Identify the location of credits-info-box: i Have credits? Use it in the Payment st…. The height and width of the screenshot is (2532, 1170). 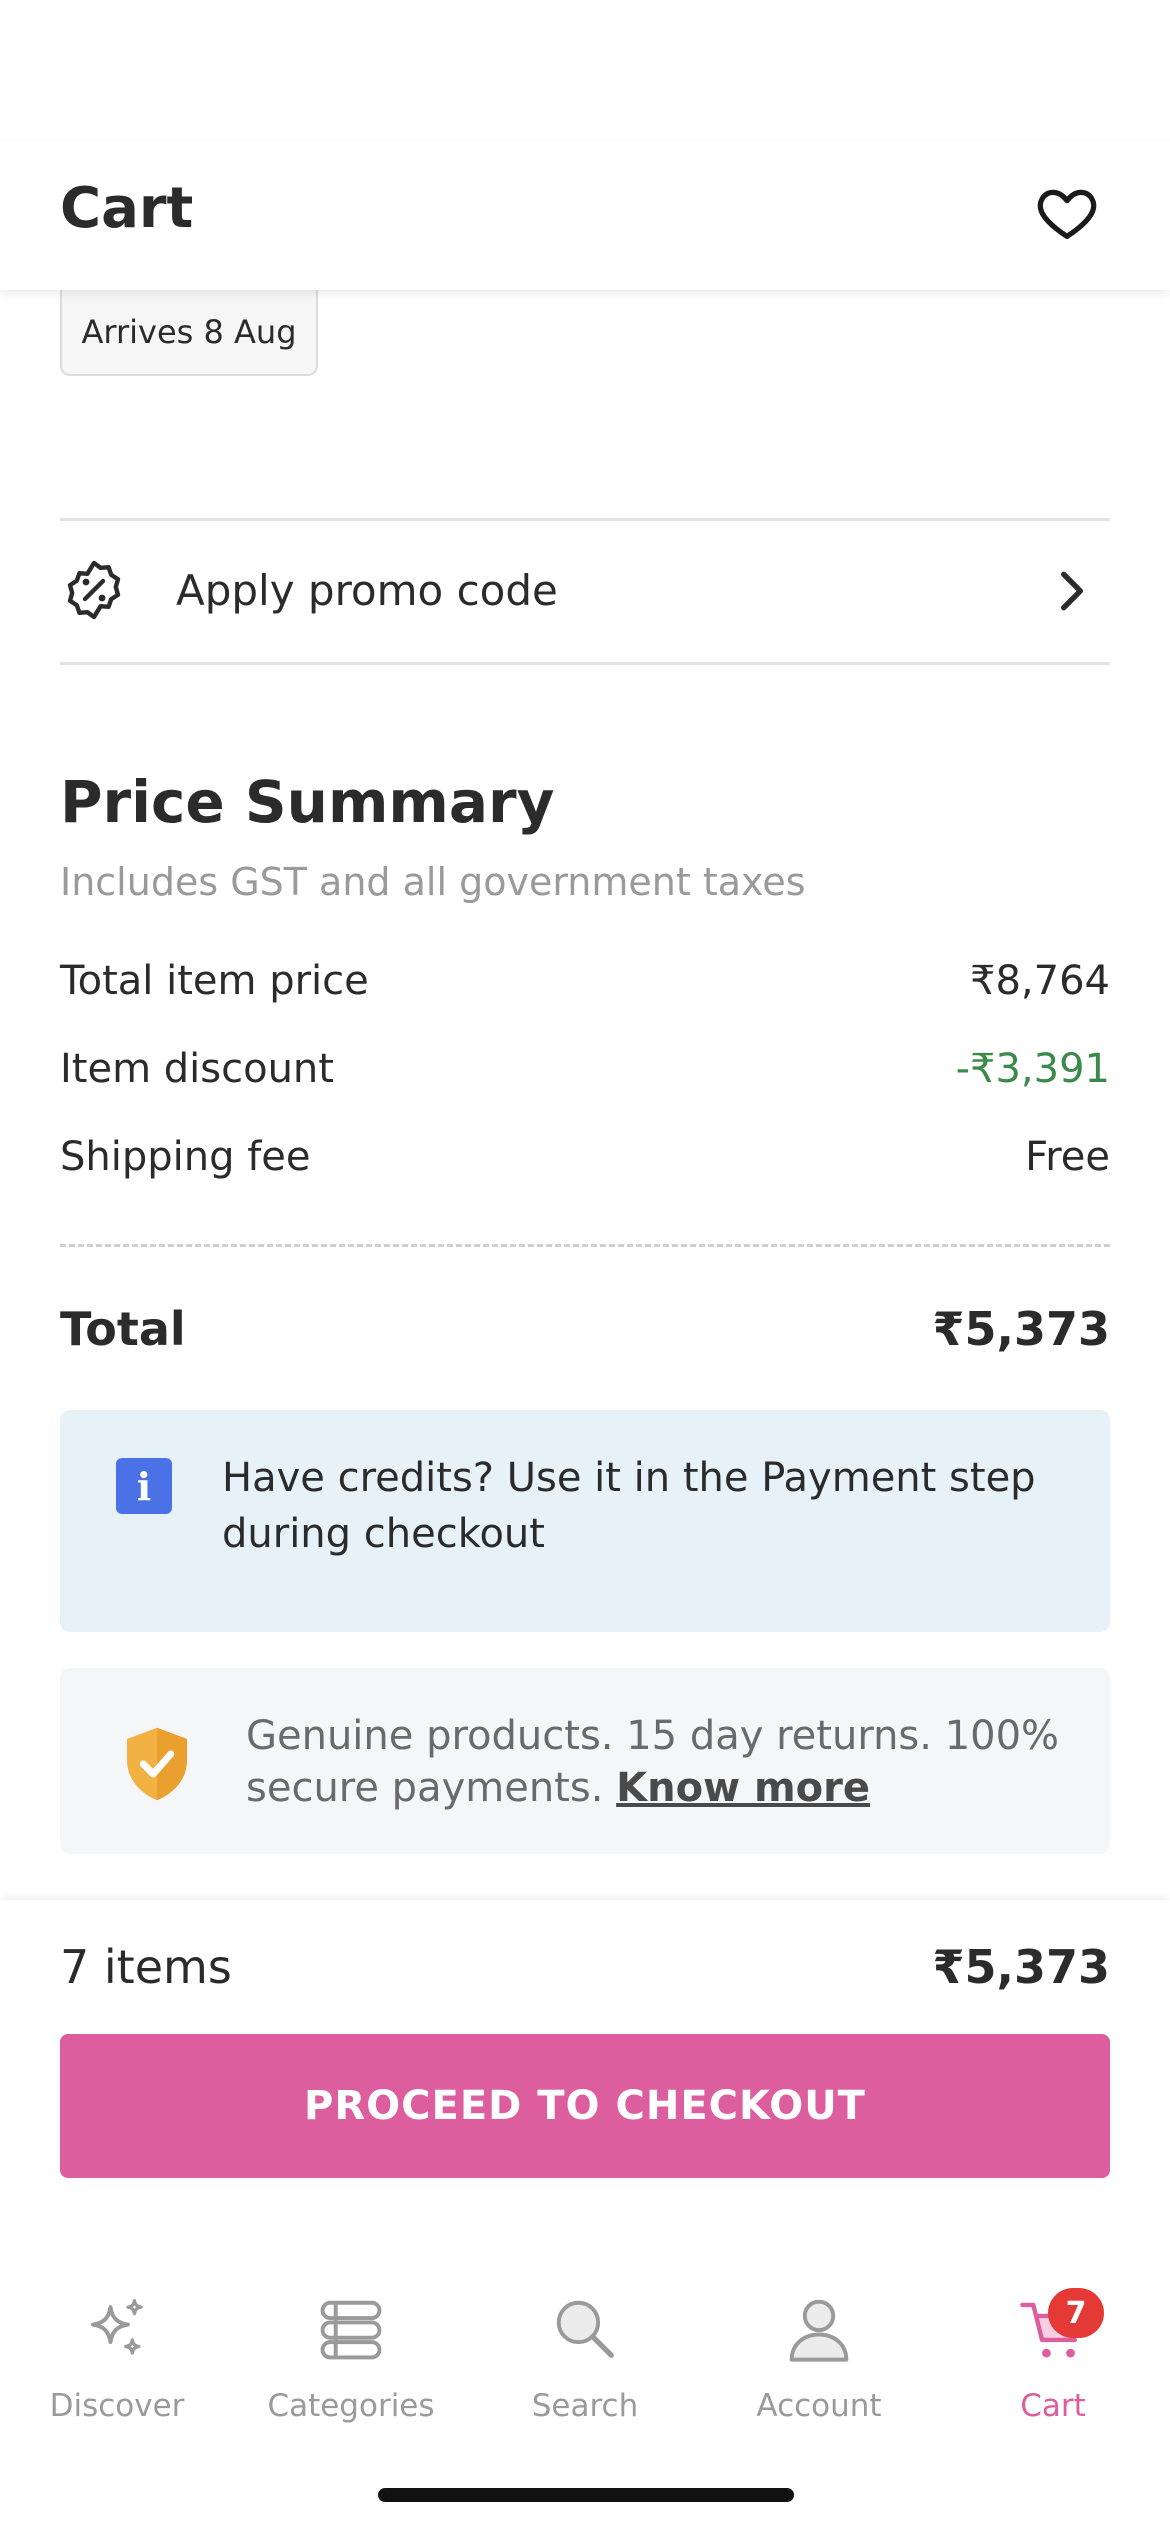
(585, 1521).